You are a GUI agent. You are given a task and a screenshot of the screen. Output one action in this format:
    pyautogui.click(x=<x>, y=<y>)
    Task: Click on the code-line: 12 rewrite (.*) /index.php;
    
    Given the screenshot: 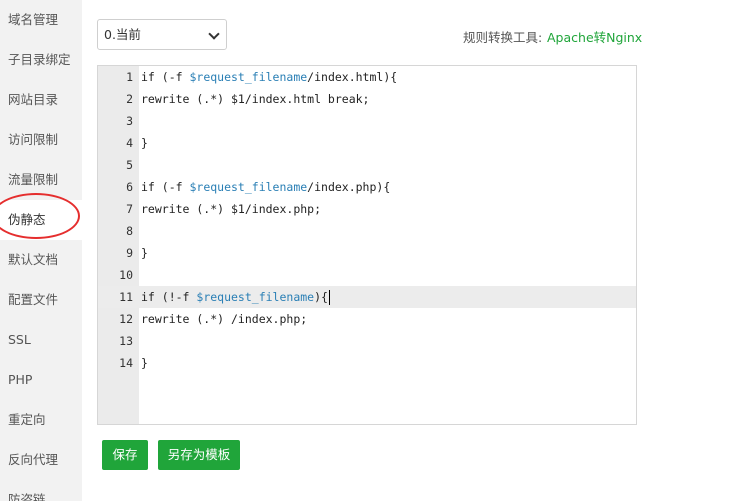 What is the action you would take?
    pyautogui.click(x=367, y=319)
    